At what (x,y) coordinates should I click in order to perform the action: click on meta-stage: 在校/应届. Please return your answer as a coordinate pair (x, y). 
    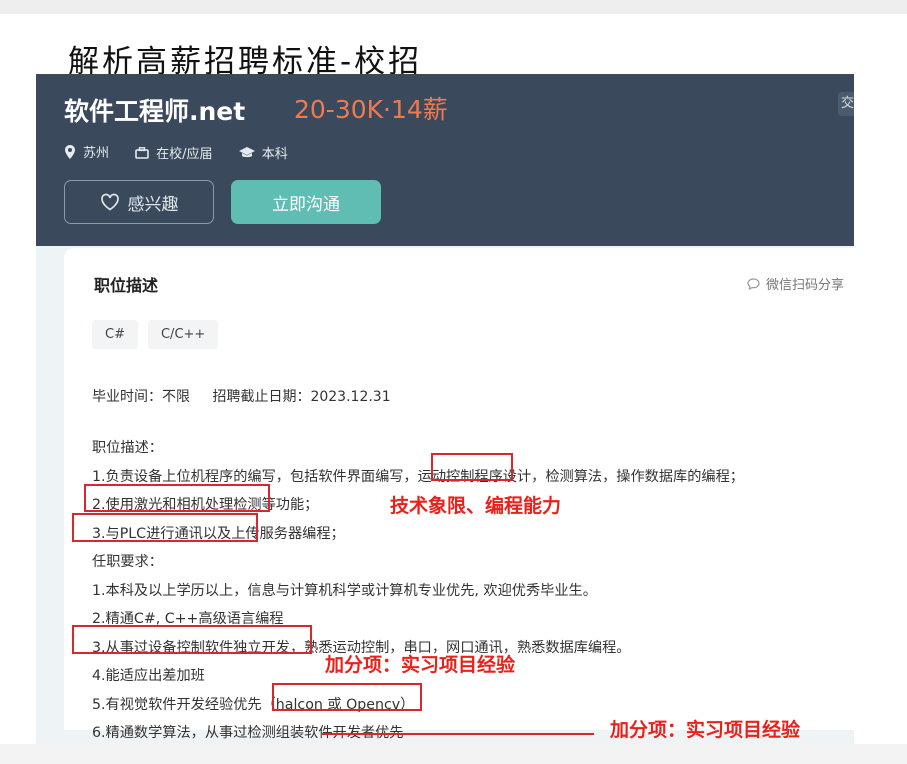
    Looking at the image, I should click on (174, 152).